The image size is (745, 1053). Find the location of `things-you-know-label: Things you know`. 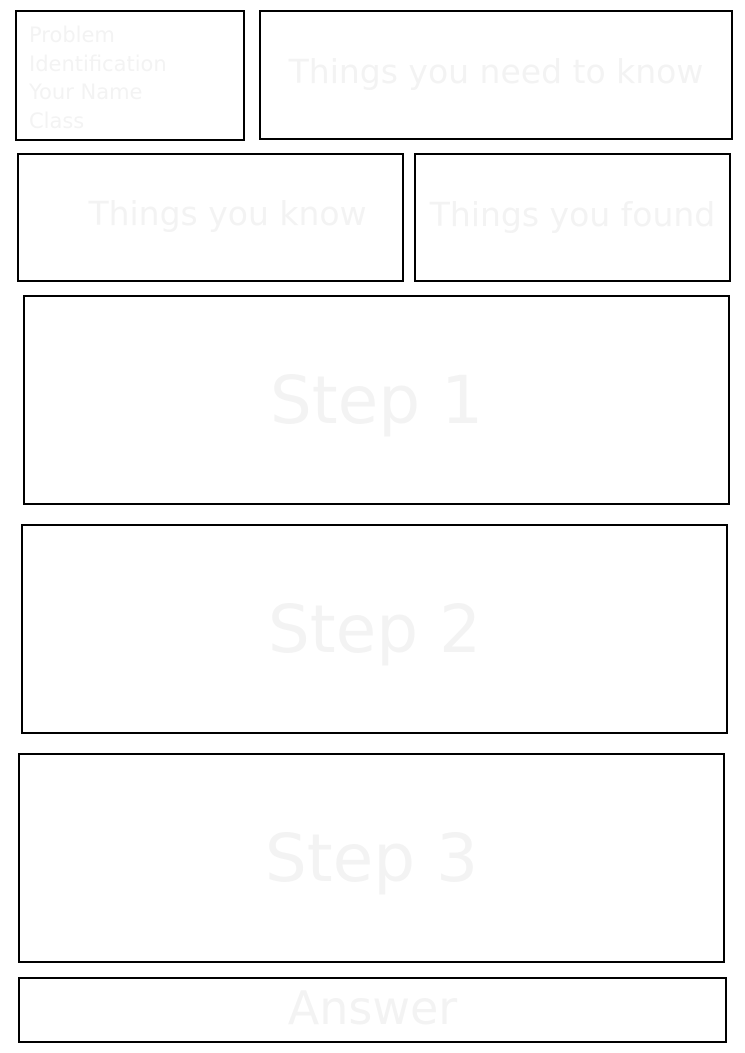

things-you-know-label: Things you know is located at coordinates (227, 213).